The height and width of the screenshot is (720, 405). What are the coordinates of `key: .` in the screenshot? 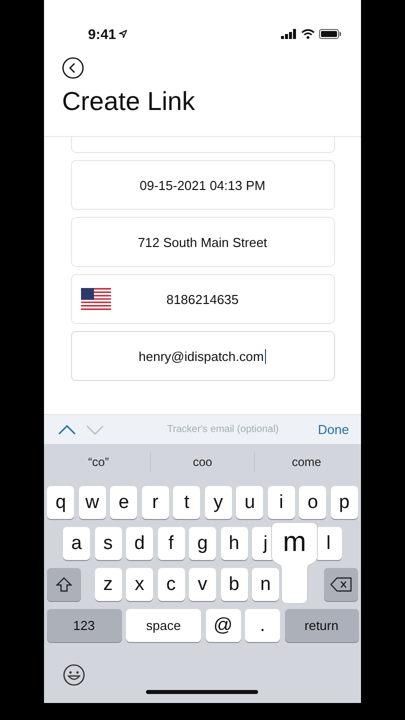 It's located at (262, 625).